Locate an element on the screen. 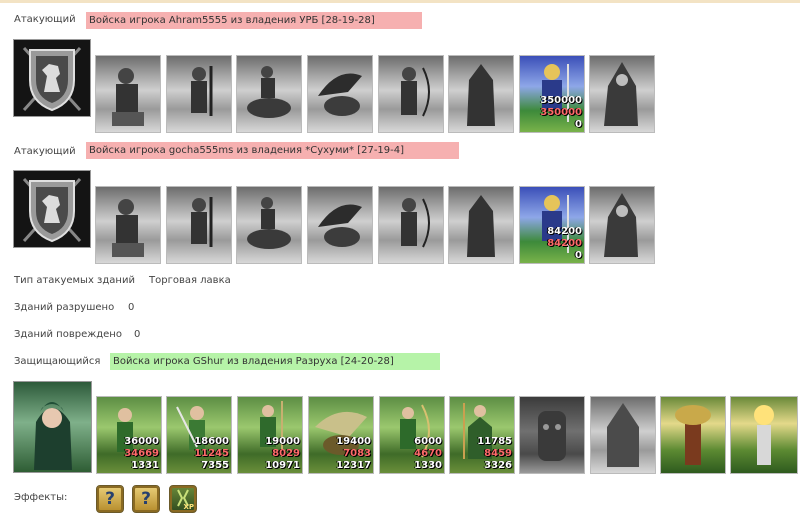 This screenshot has width=800, height=523. target-label: Тип атакуемых зданий is located at coordinates (74, 280).